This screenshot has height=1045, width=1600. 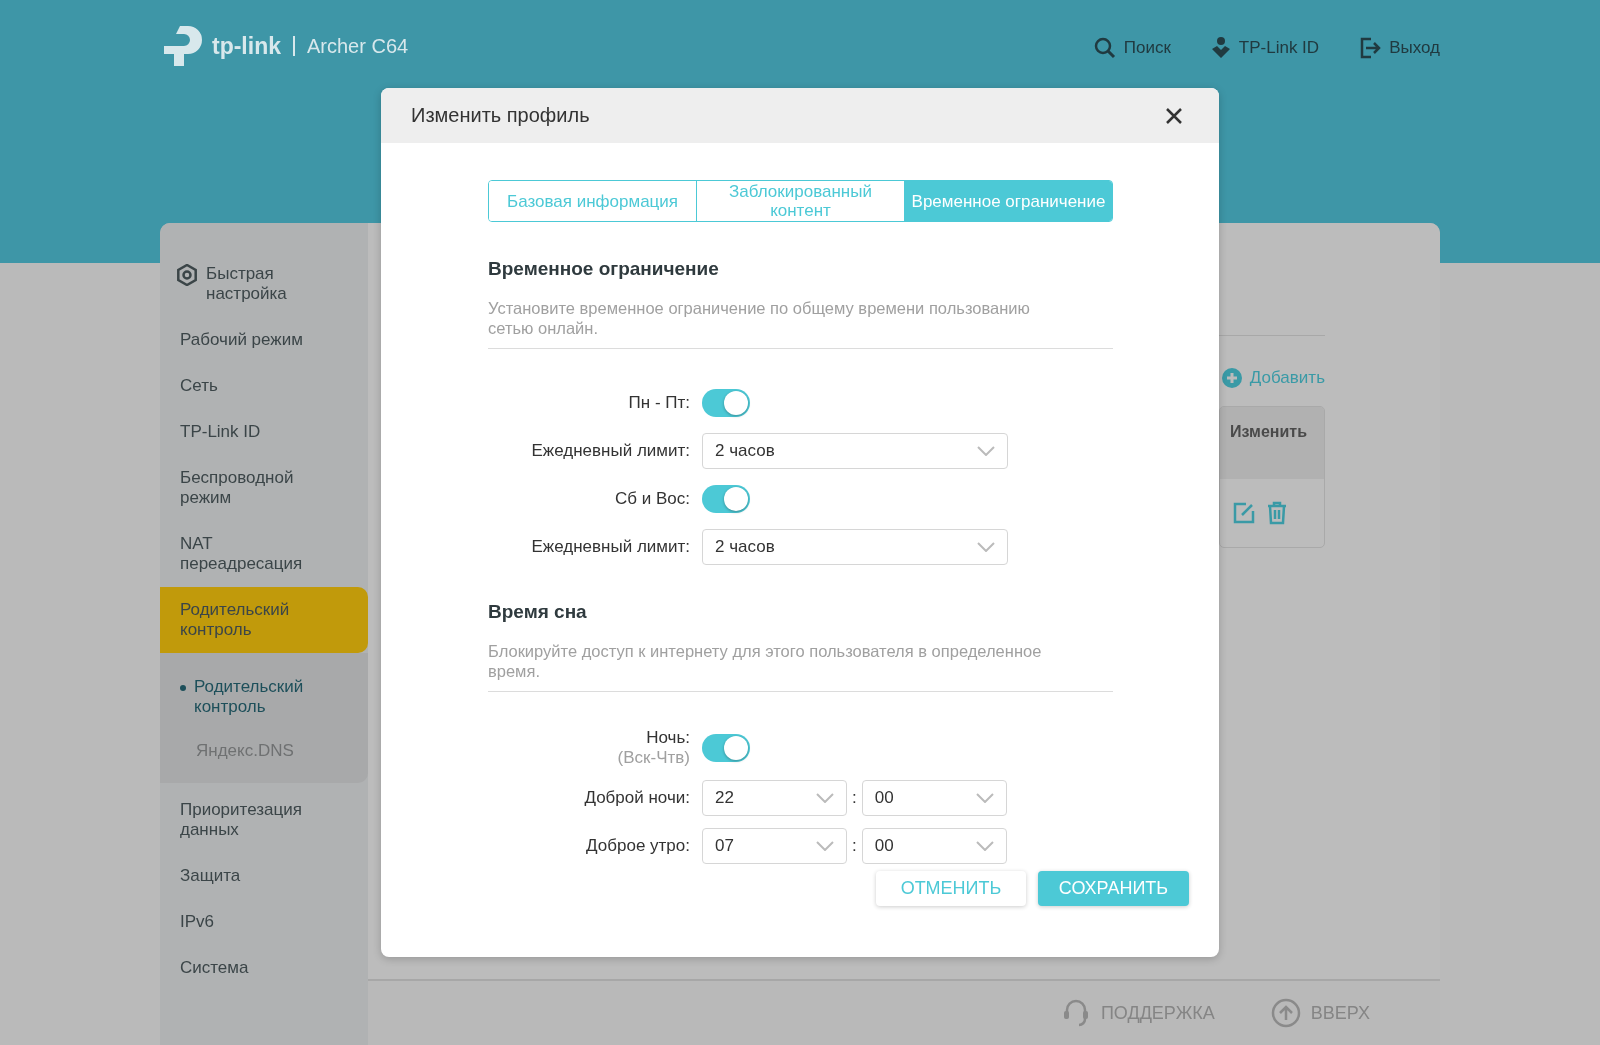 What do you see at coordinates (659, 403) in the screenshot?
I see `field-label: Пн - Пт:` at bounding box center [659, 403].